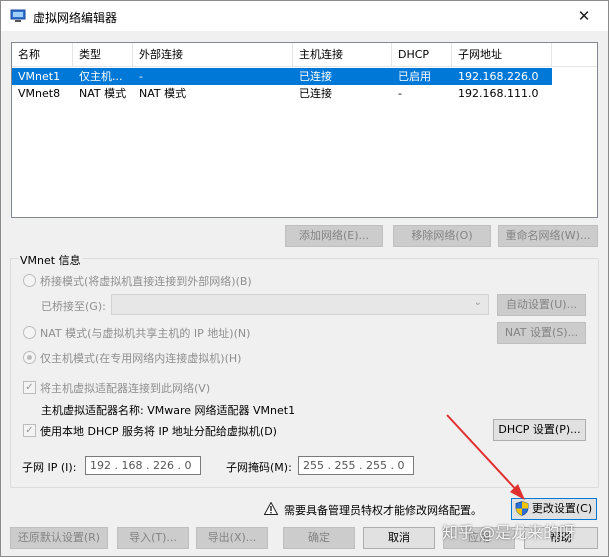 Image resolution: width=609 pixels, height=558 pixels. I want to click on ok-button: 确定, so click(319, 538).